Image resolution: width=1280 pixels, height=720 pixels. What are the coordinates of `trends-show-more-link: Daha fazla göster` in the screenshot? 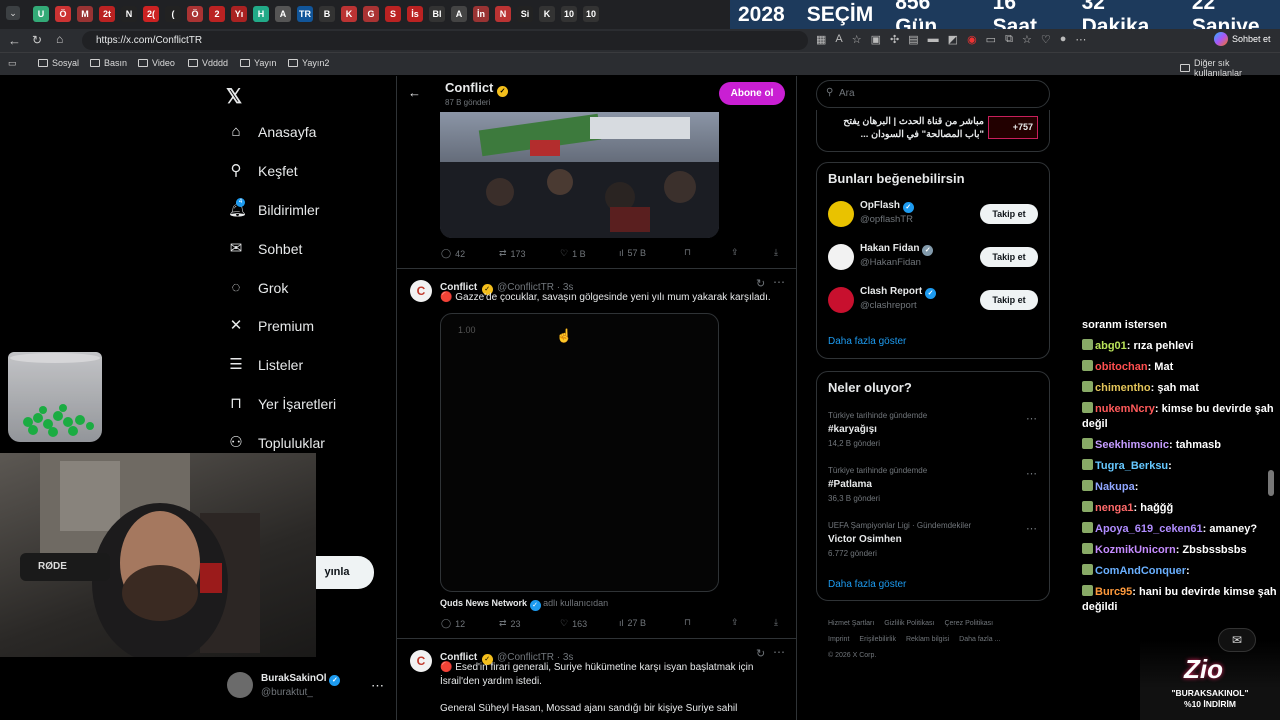 It's located at (867, 584).